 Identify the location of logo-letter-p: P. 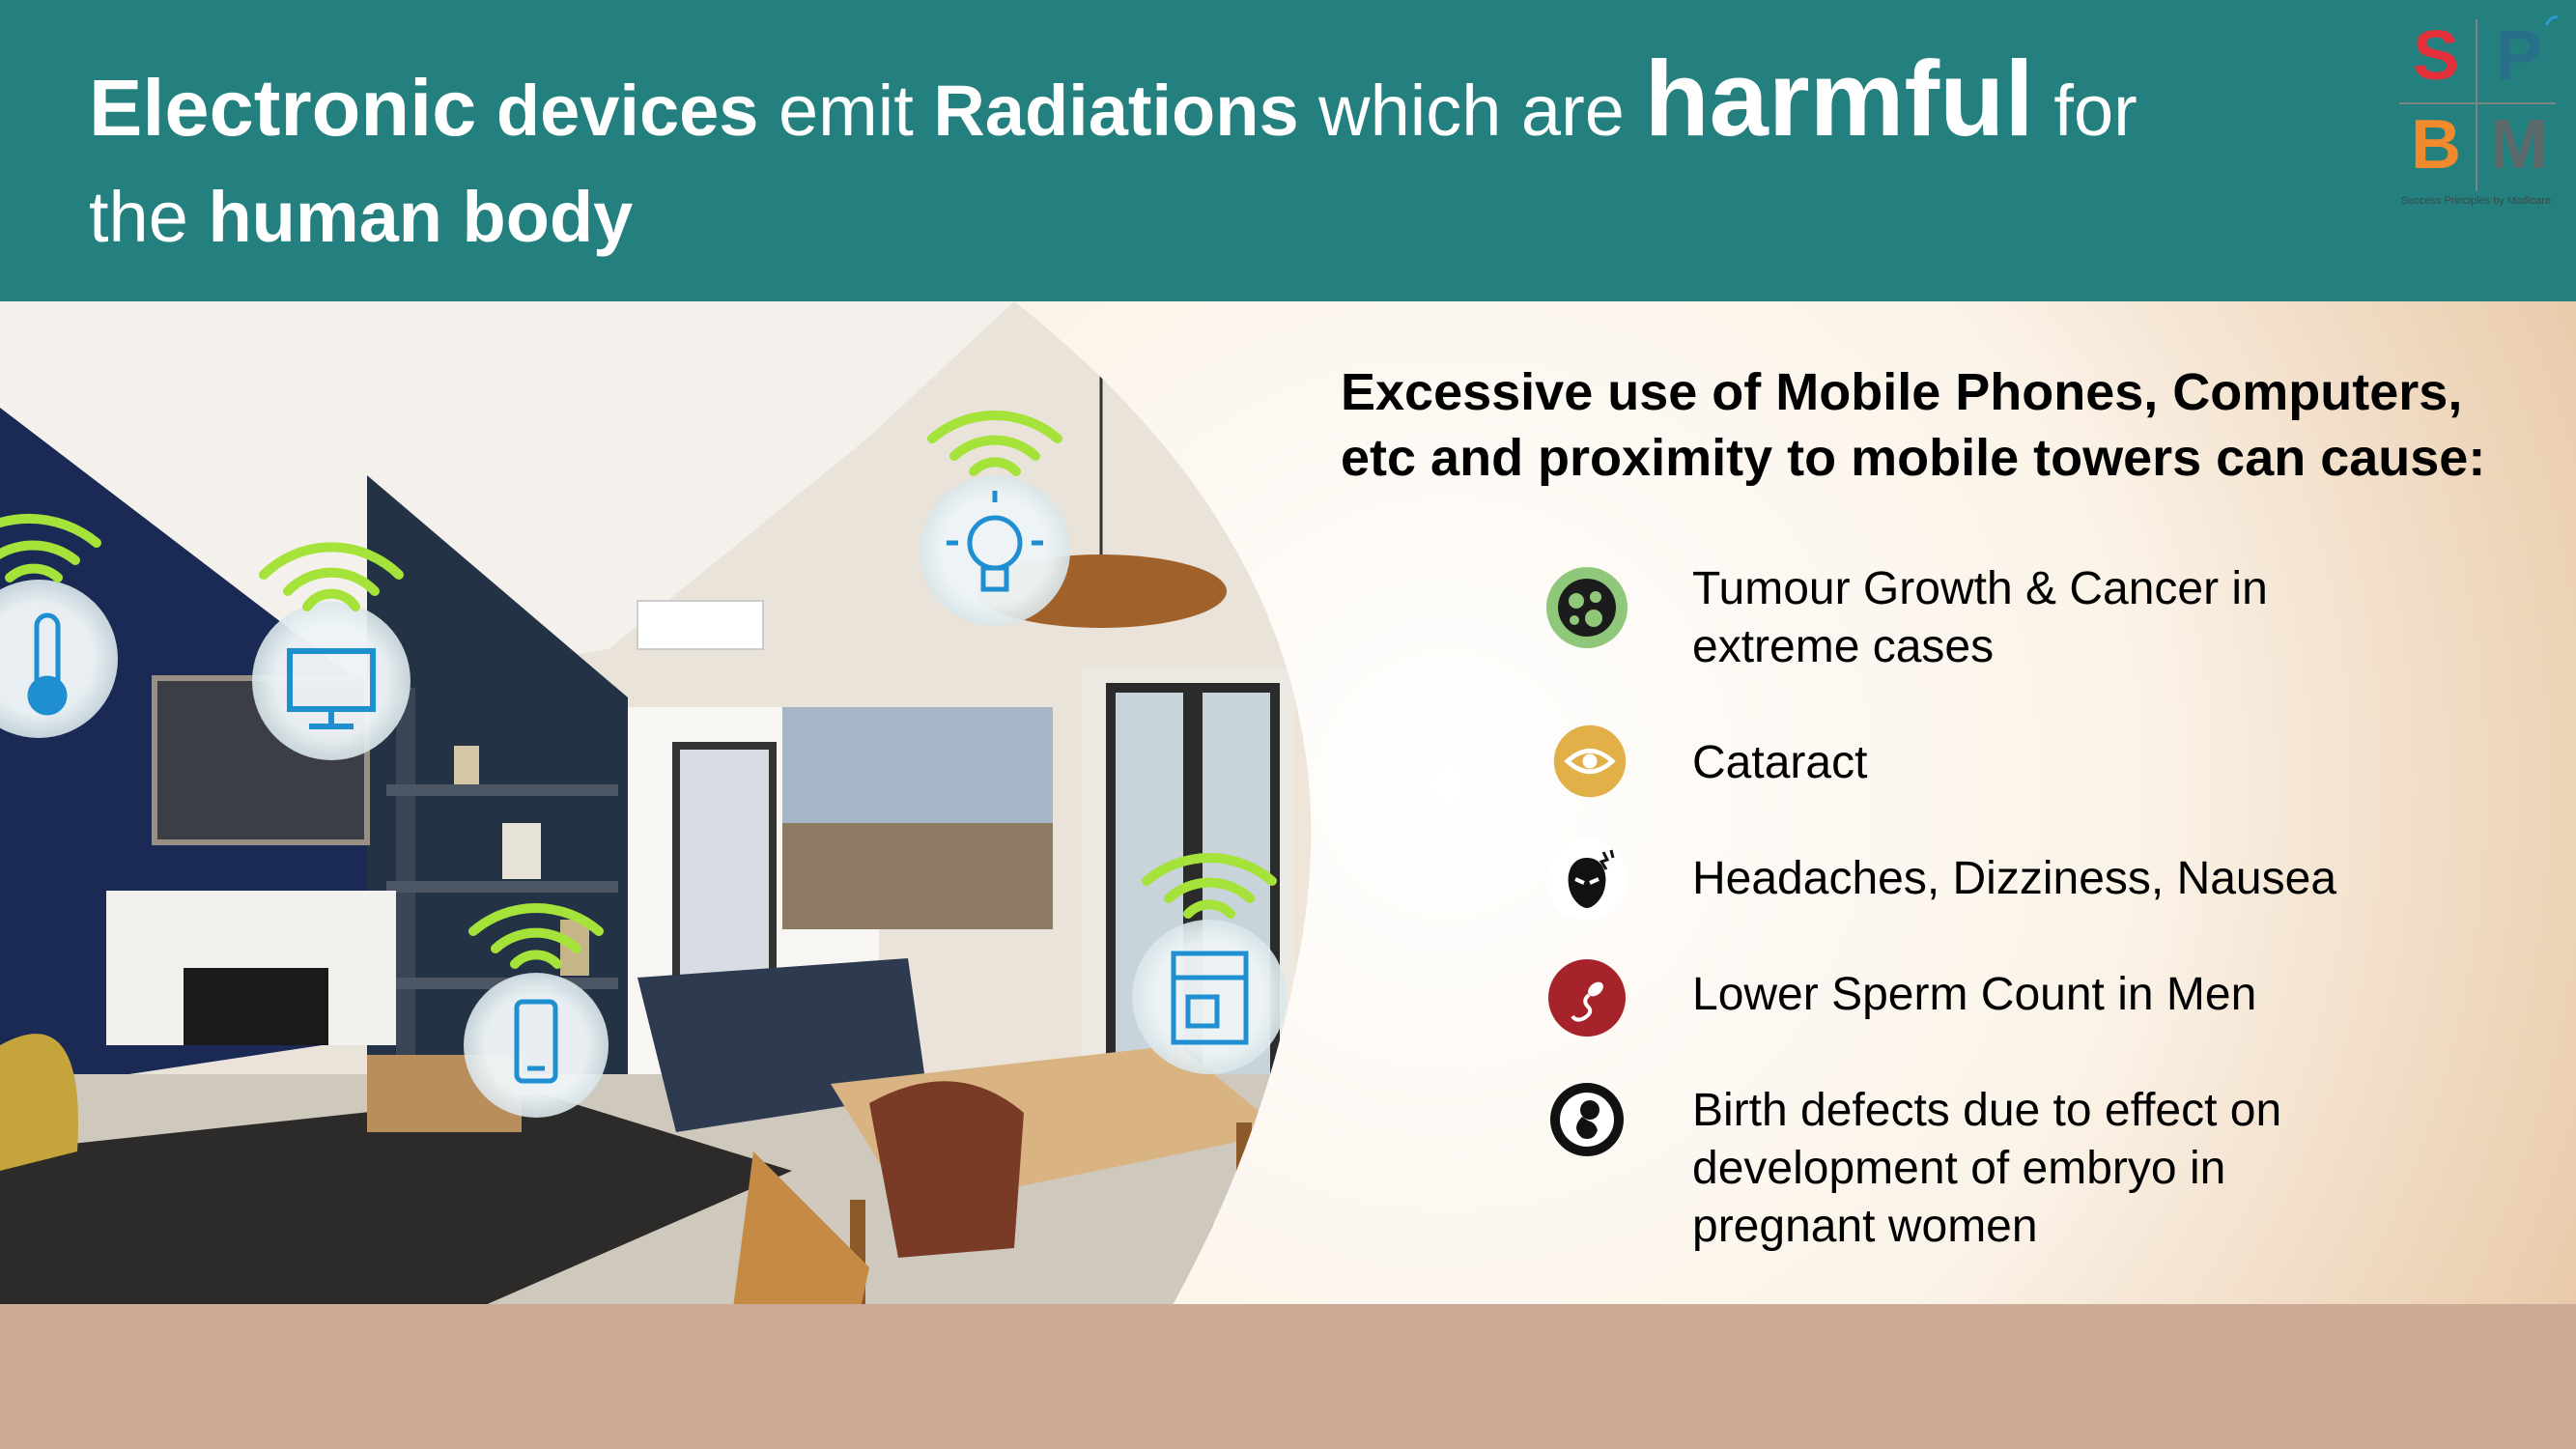
(2519, 56).